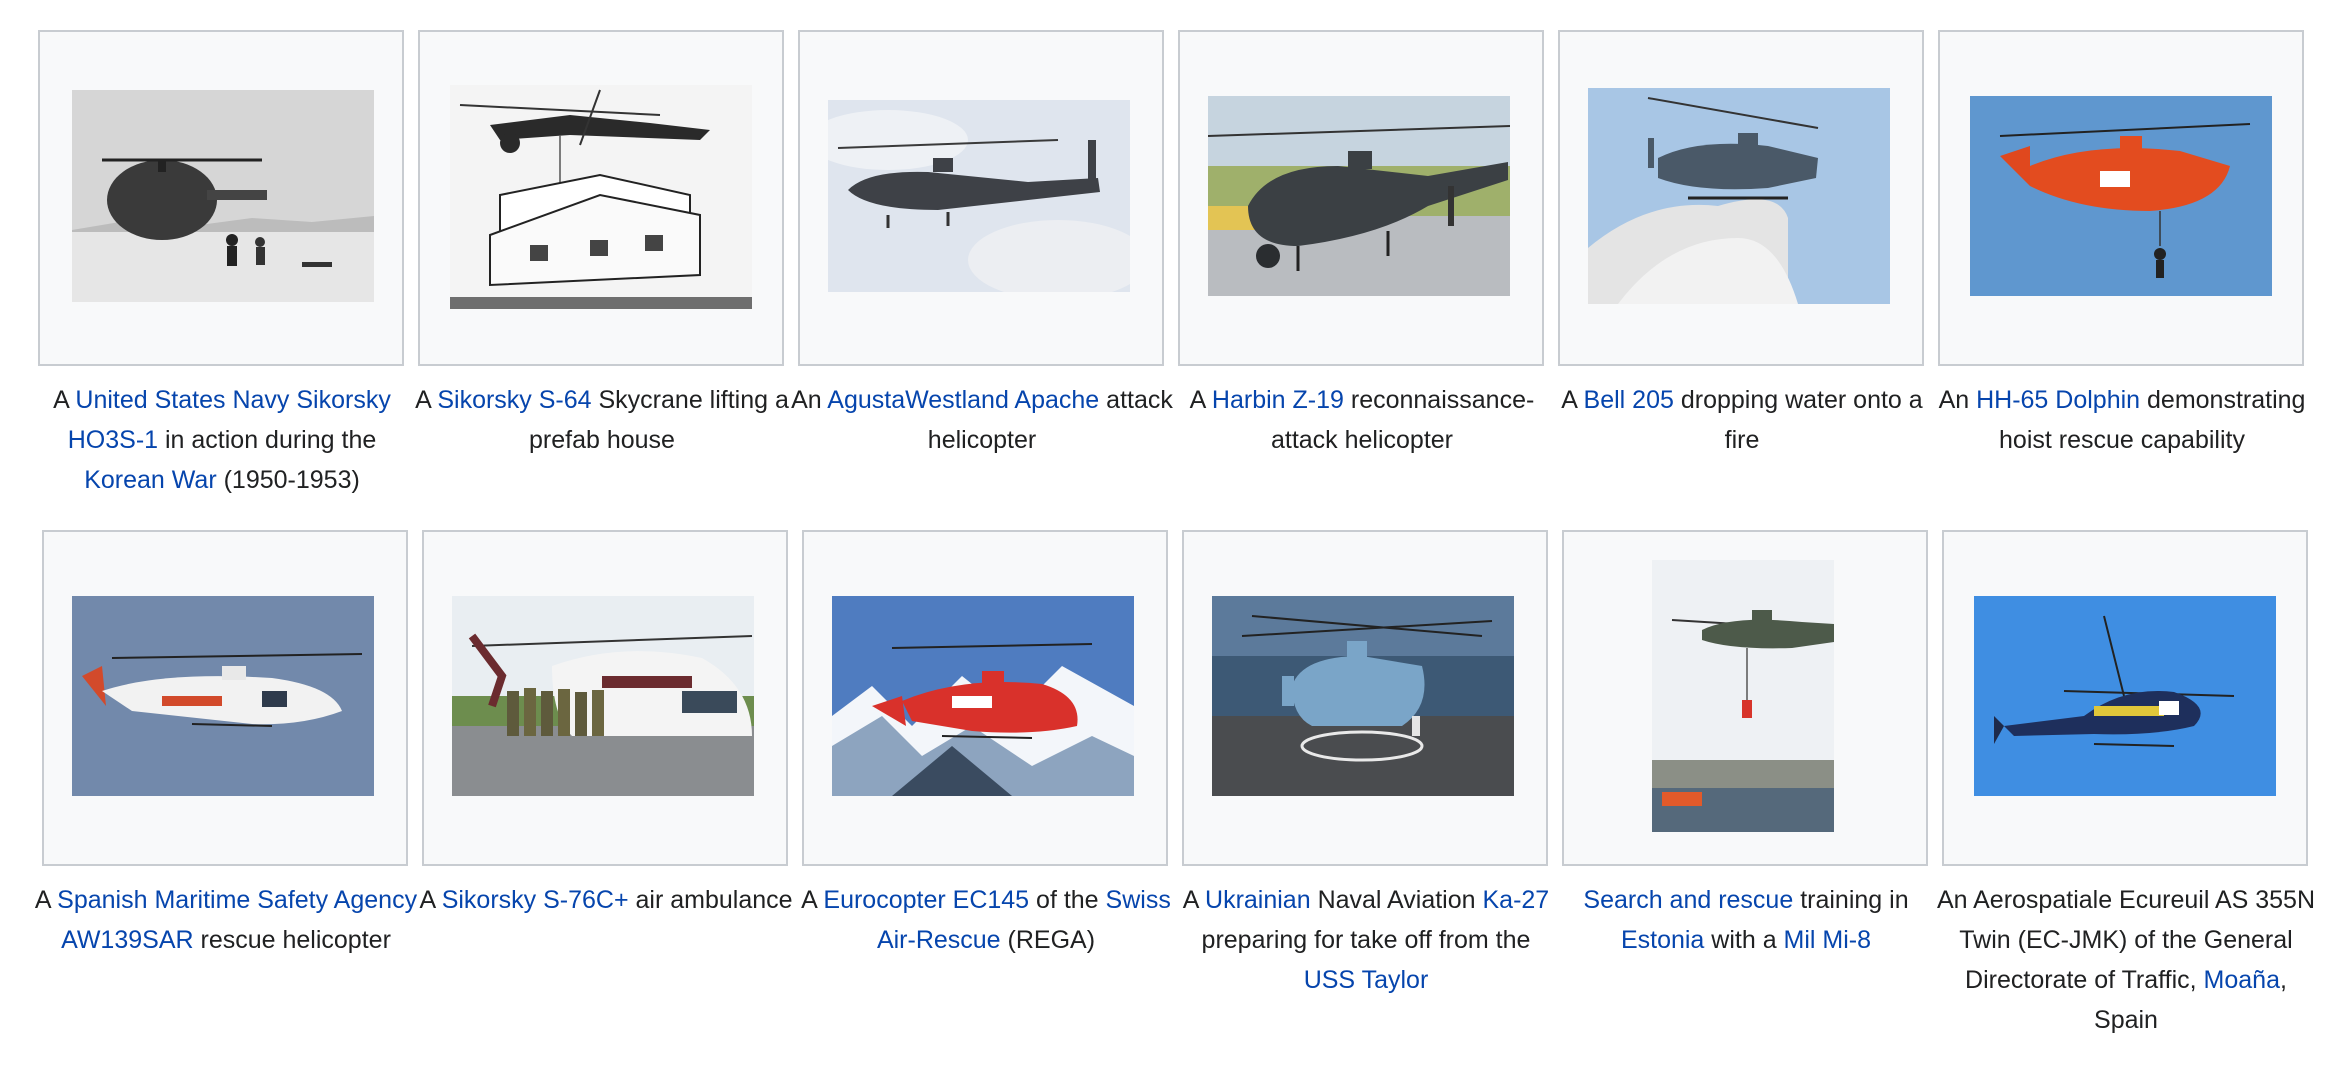 The image size is (2334, 1068). I want to click on caption-link: USS Taylor, so click(1366, 980).